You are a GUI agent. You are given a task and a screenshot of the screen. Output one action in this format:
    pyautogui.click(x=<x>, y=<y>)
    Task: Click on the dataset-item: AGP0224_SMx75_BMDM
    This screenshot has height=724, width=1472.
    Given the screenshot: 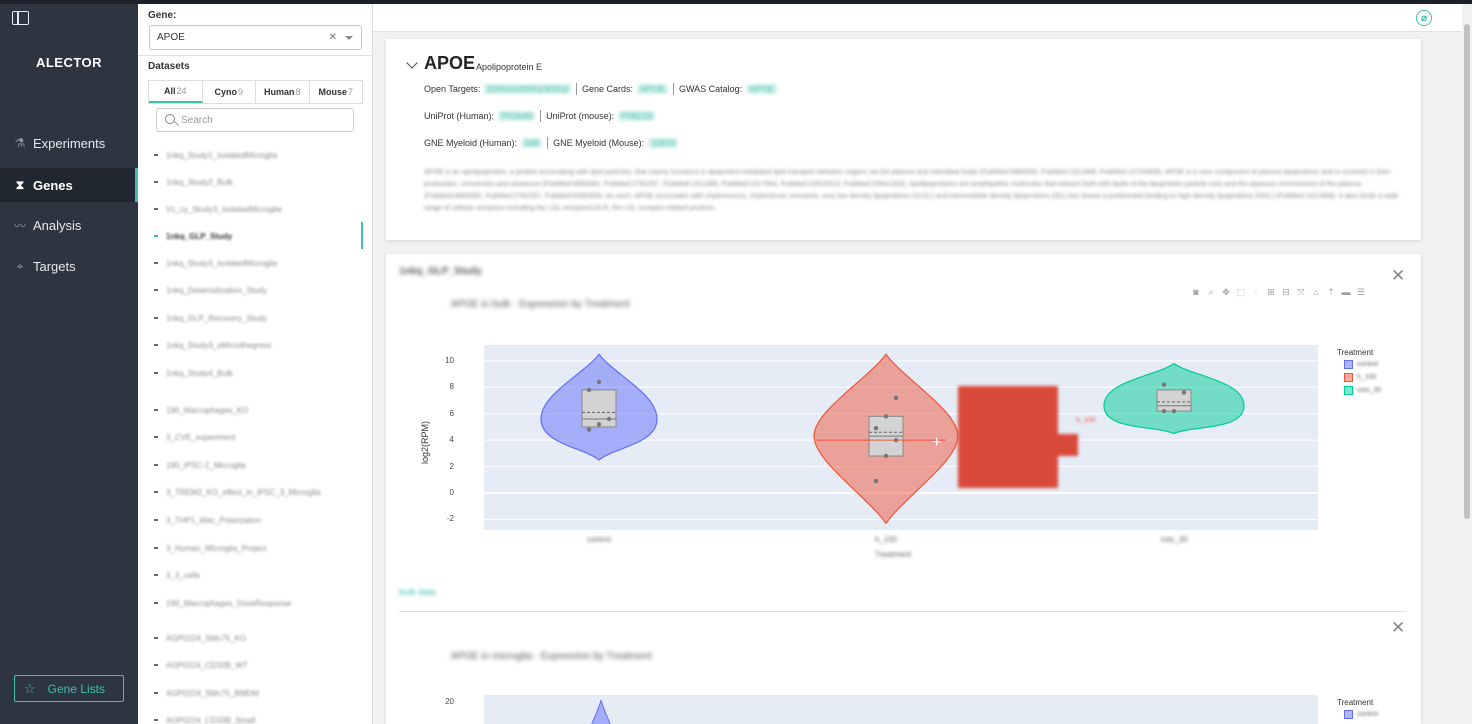 What is the action you would take?
    pyautogui.click(x=206, y=693)
    